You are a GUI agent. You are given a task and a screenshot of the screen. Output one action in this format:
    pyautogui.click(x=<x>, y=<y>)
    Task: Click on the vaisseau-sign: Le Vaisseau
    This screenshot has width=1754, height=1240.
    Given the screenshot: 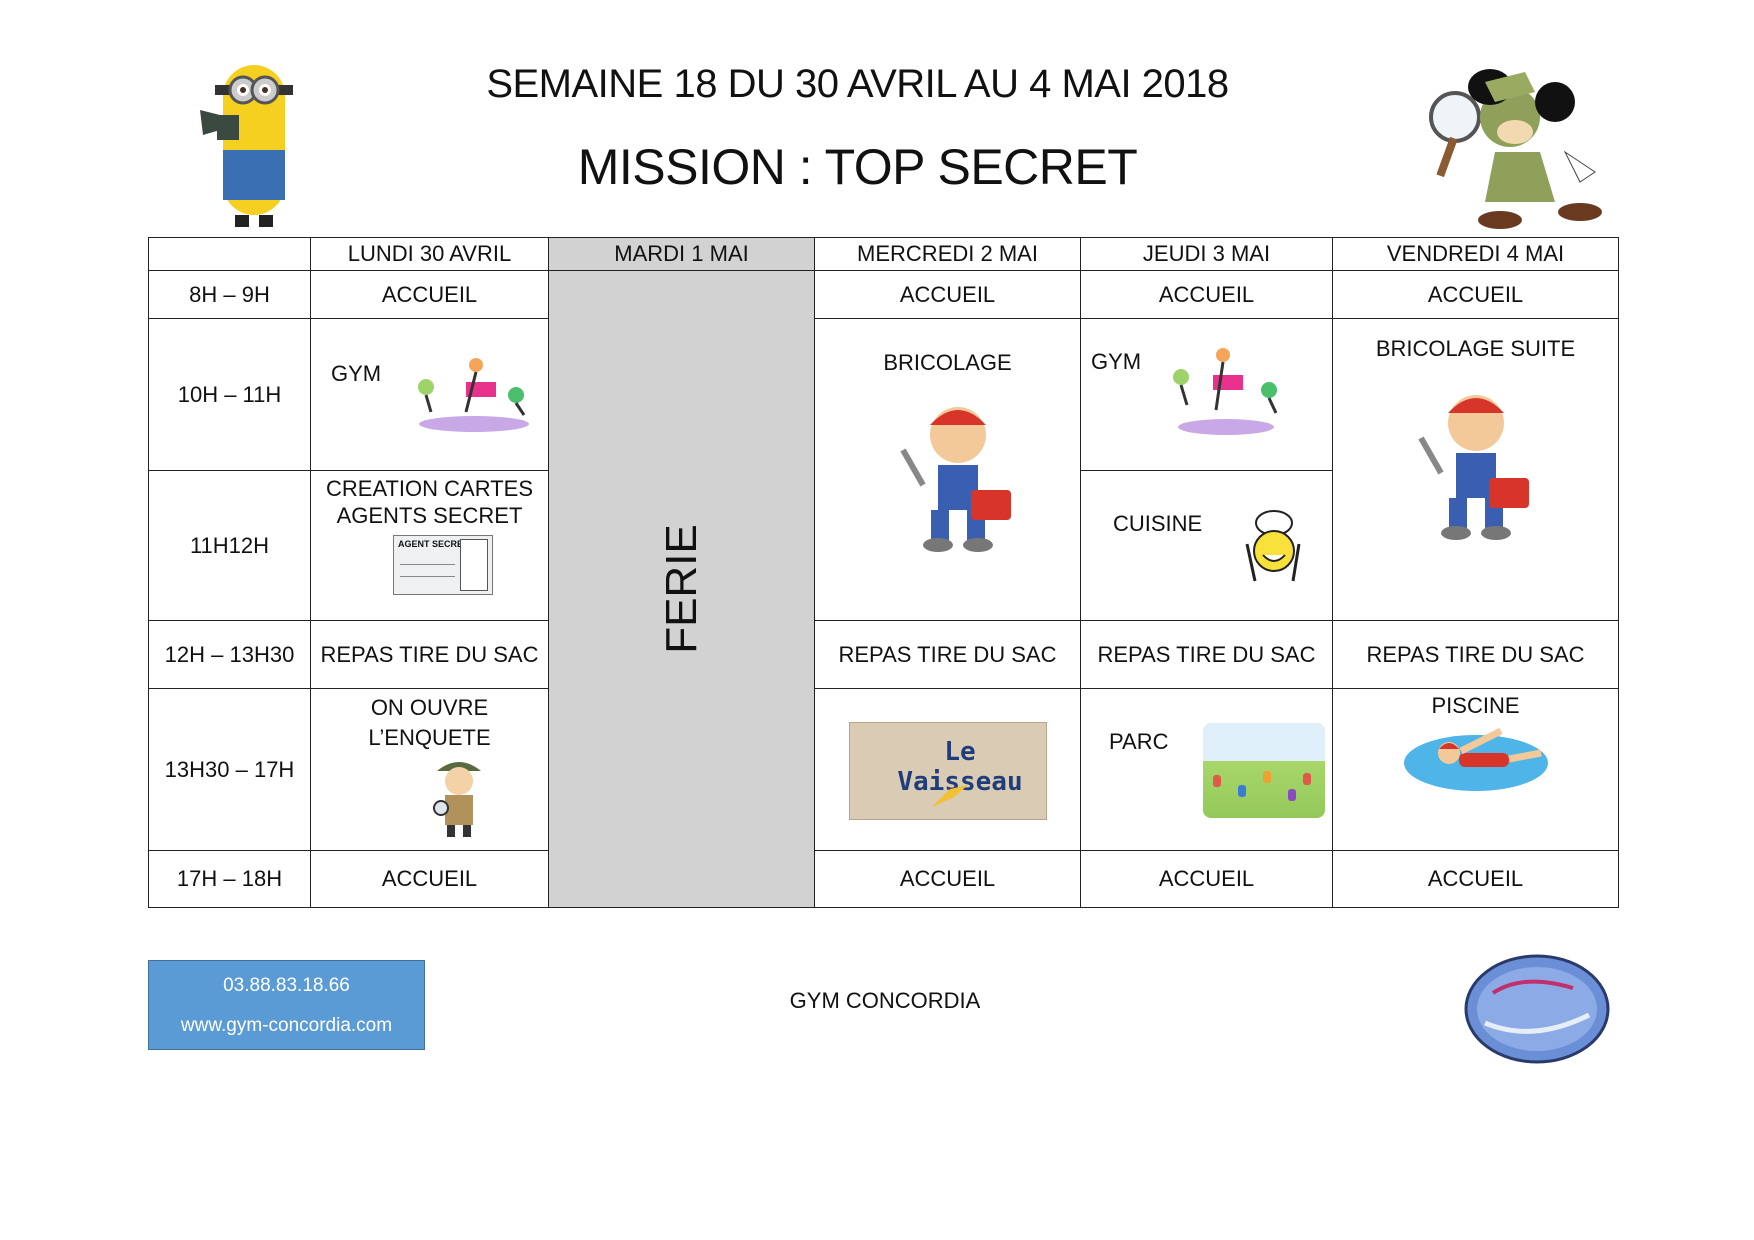 What is the action you would take?
    pyautogui.click(x=948, y=771)
    